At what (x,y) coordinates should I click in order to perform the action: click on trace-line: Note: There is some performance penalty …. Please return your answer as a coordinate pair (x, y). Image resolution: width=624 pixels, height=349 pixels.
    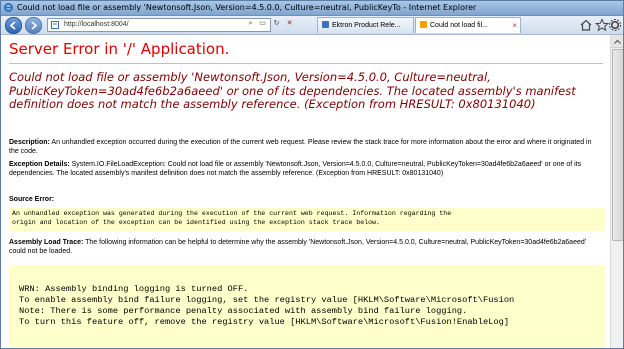
    Looking at the image, I should click on (243, 311).